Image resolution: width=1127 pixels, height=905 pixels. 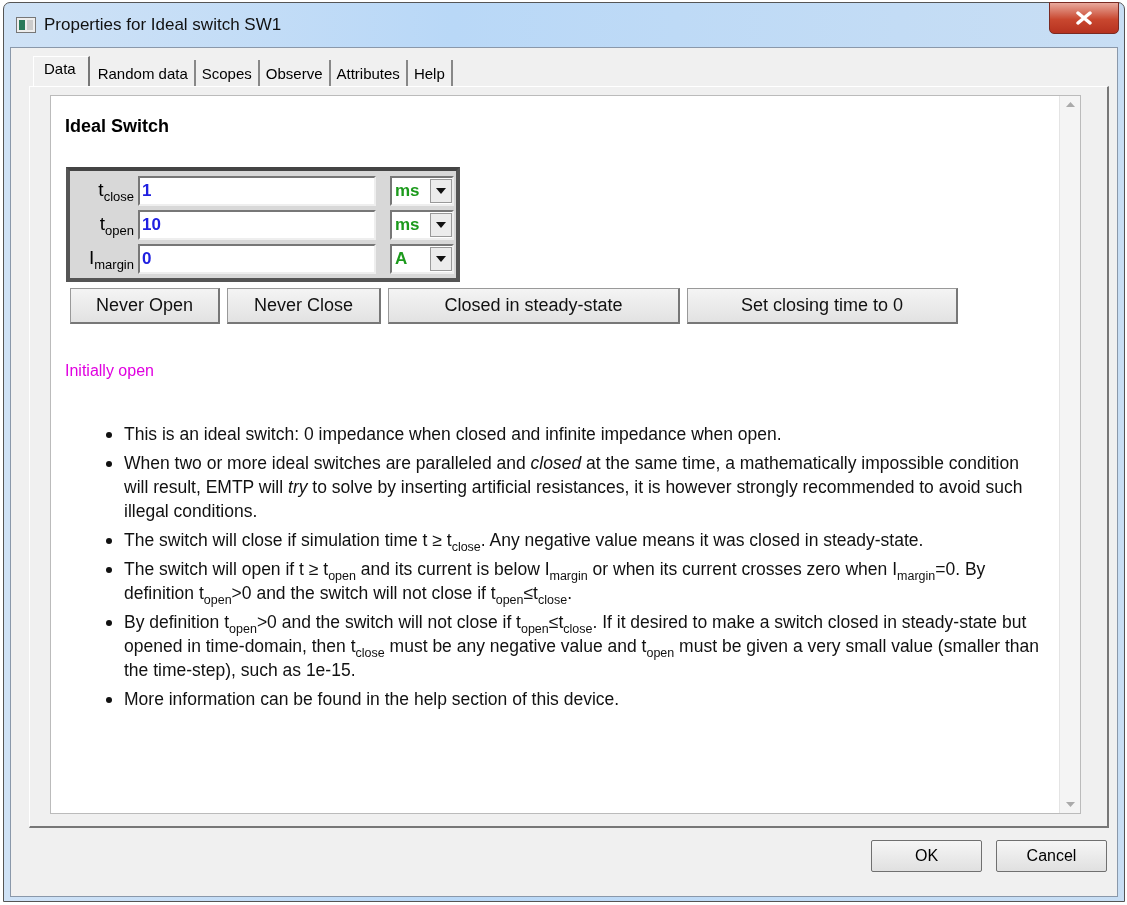 I want to click on preset-button: Never Open, so click(x=145, y=306).